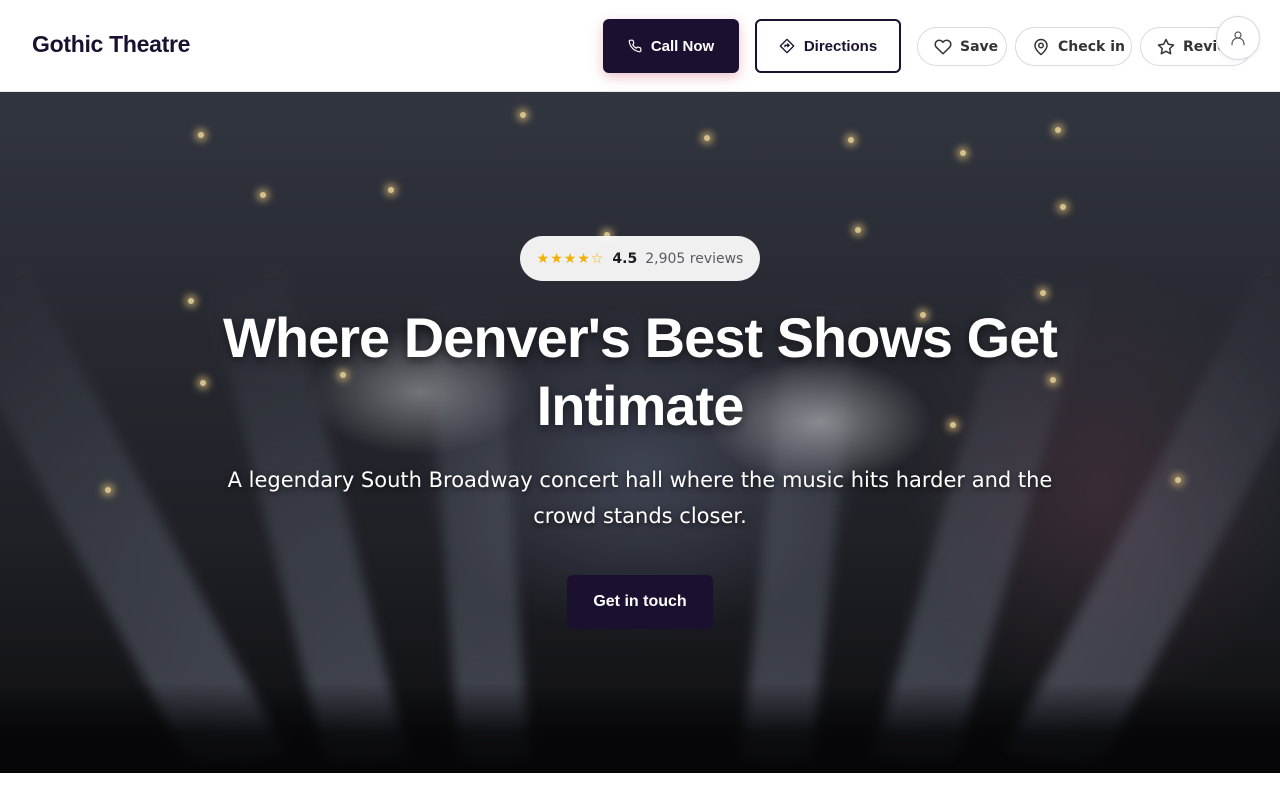 The height and width of the screenshot is (800, 1280). What do you see at coordinates (640, 258) in the screenshot?
I see `rating-badge: ★★★★☆ 4.5 2,905 reviews` at bounding box center [640, 258].